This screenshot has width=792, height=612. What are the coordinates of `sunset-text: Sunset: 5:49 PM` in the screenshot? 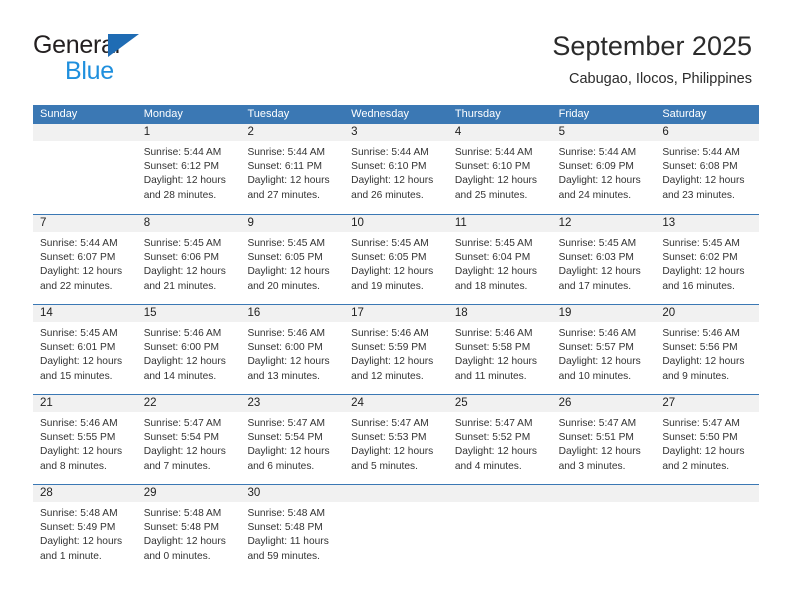 It's located at (78, 528).